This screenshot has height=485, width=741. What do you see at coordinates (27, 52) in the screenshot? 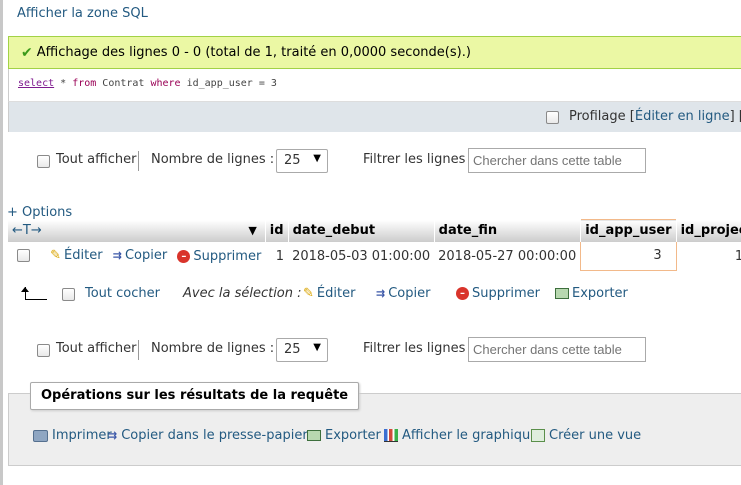
I see `check-icon: ✔` at bounding box center [27, 52].